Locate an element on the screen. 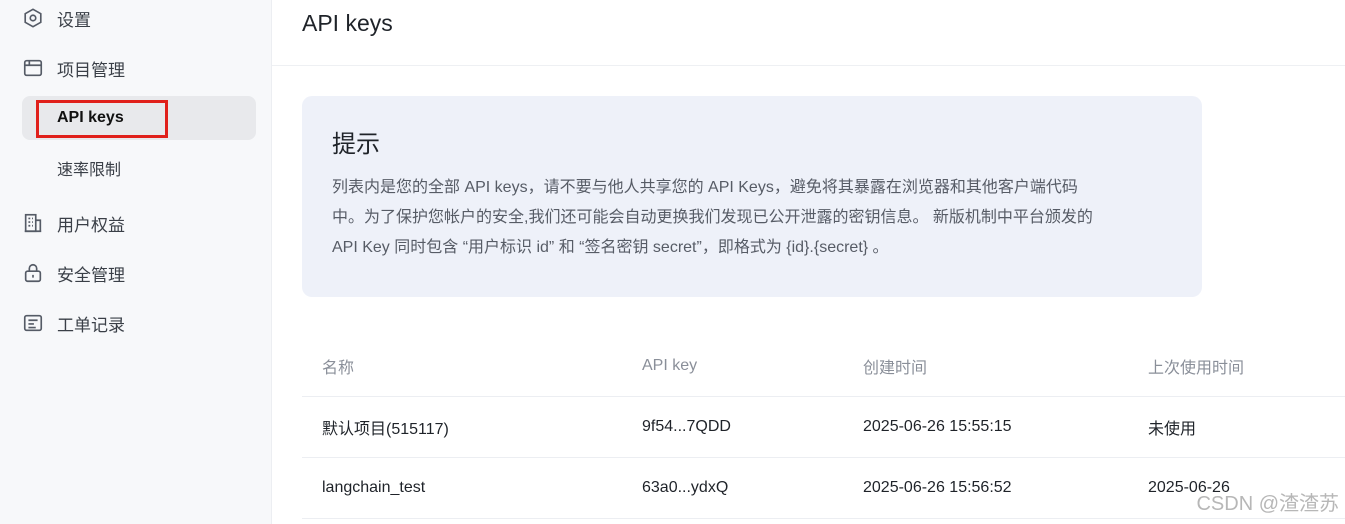 The height and width of the screenshot is (524, 1345). ticket-icon is located at coordinates (33, 323).